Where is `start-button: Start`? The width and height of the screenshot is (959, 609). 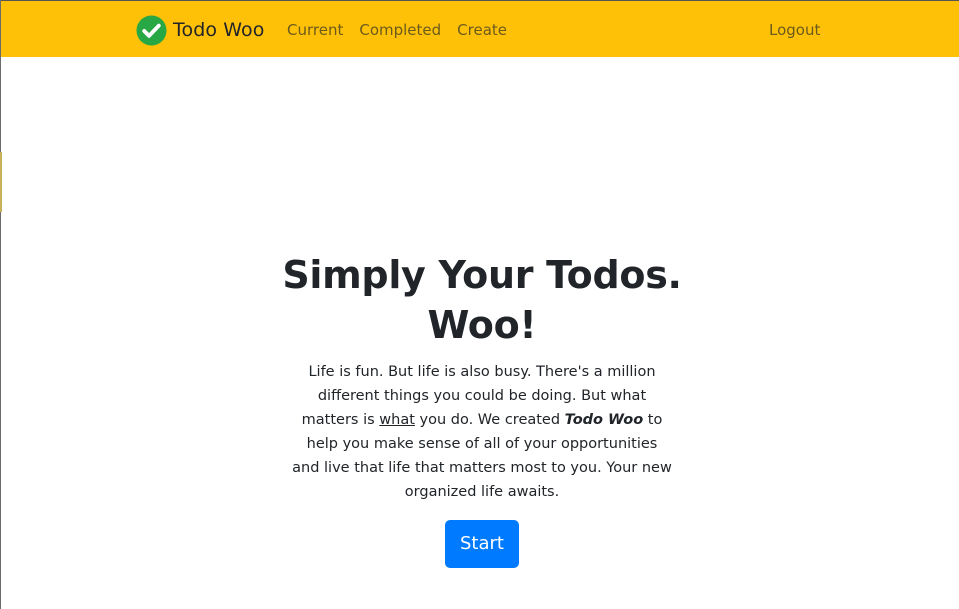 start-button: Start is located at coordinates (482, 544).